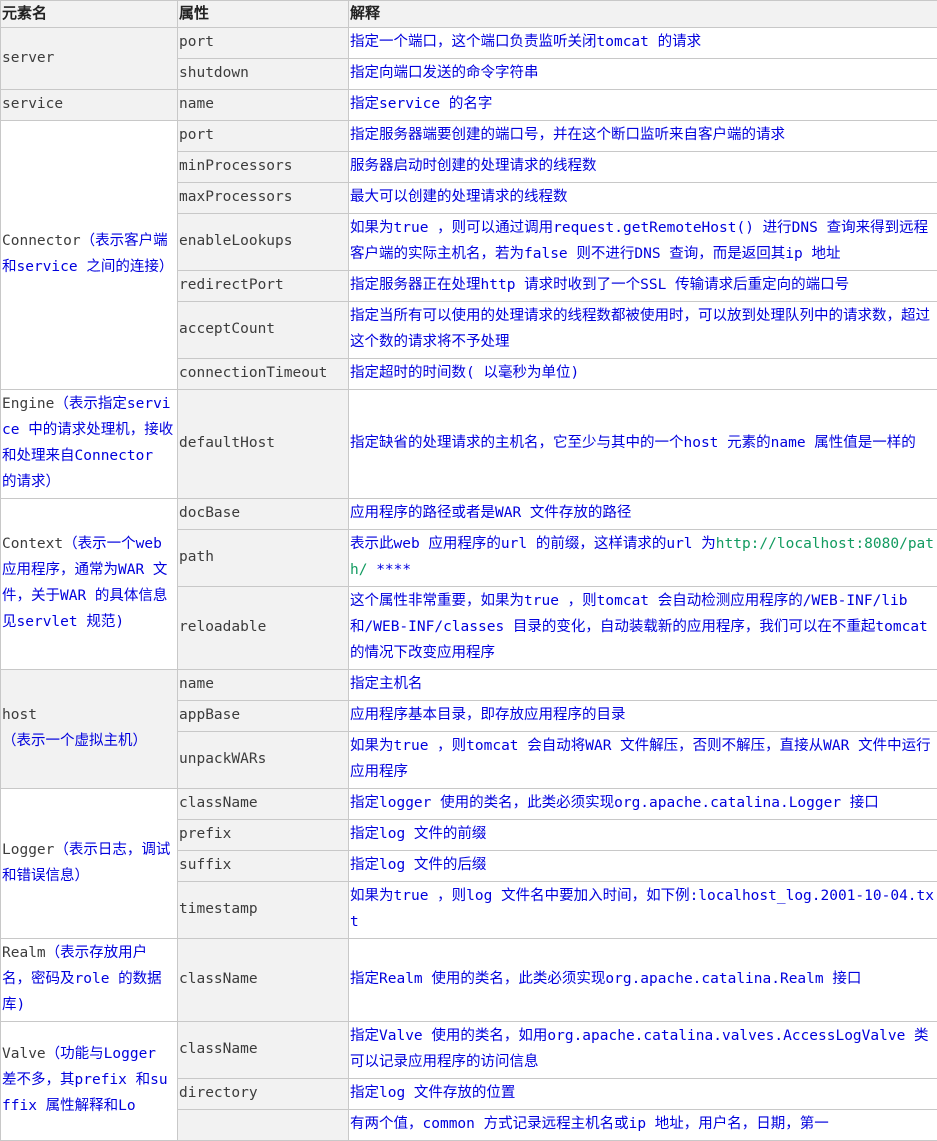 This screenshot has height=1141, width=937. Describe the element at coordinates (418, 865) in the screenshot. I see `description-text: 指定log 文件的后缀` at that location.